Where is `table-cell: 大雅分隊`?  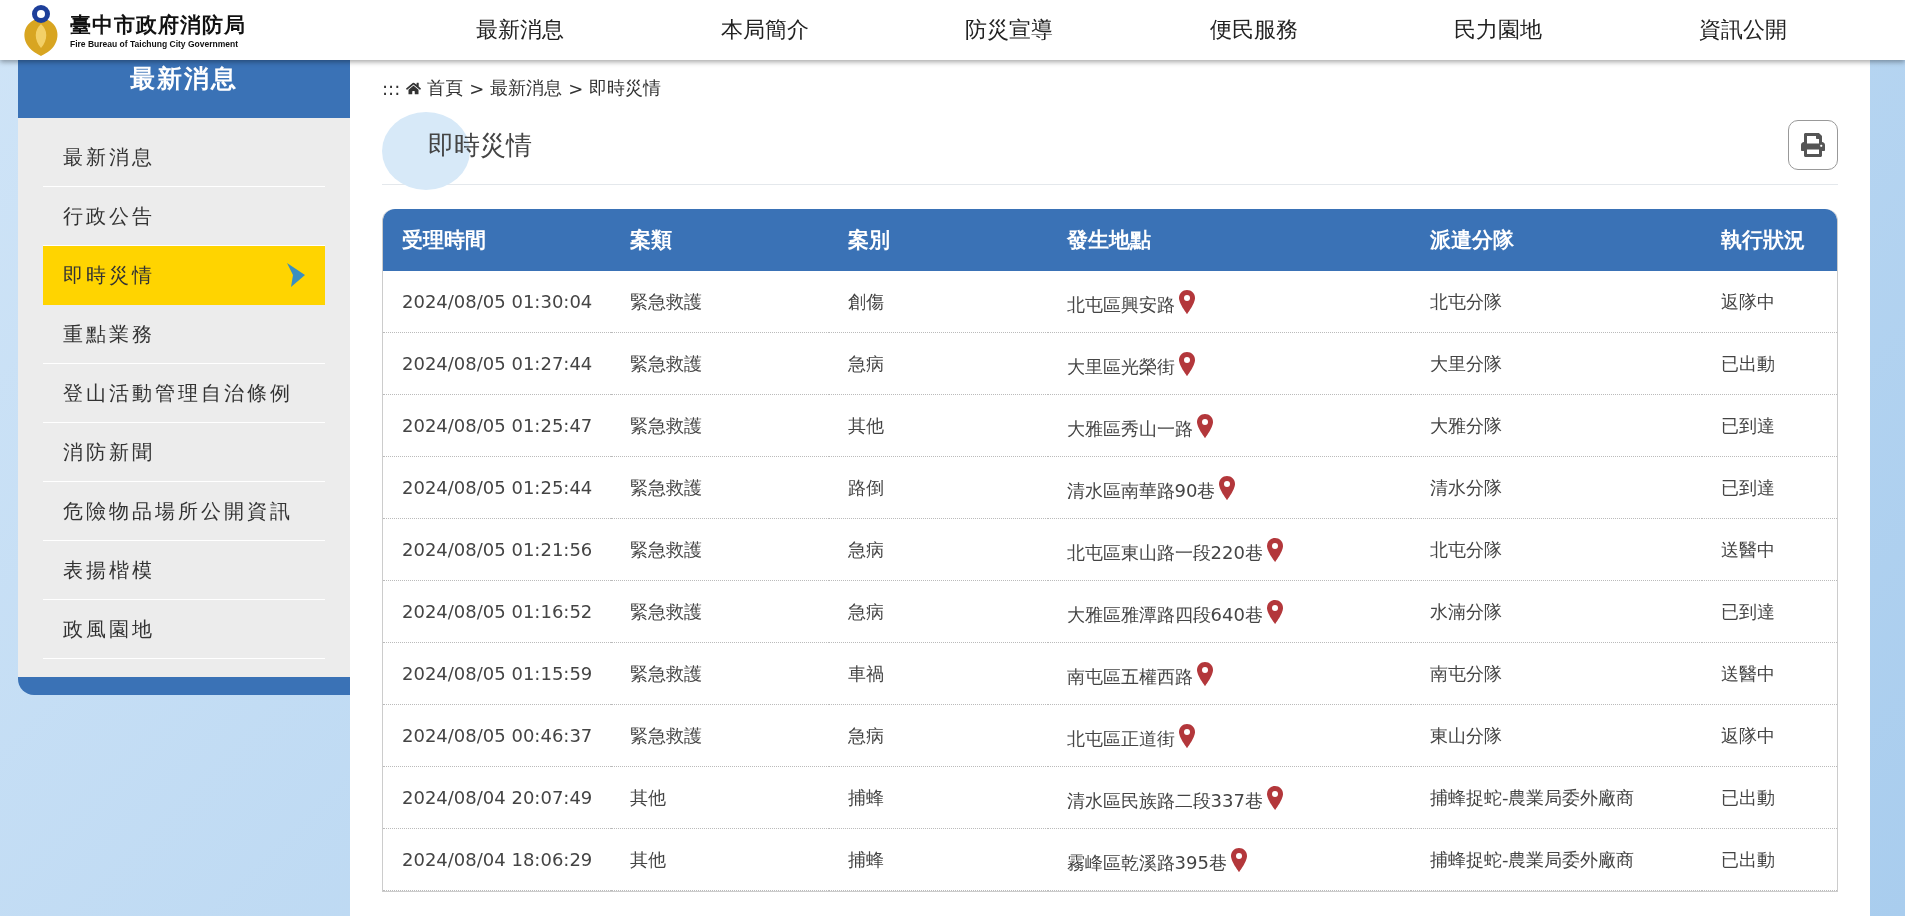 table-cell: 大雅分隊 is located at coordinates (1556, 426).